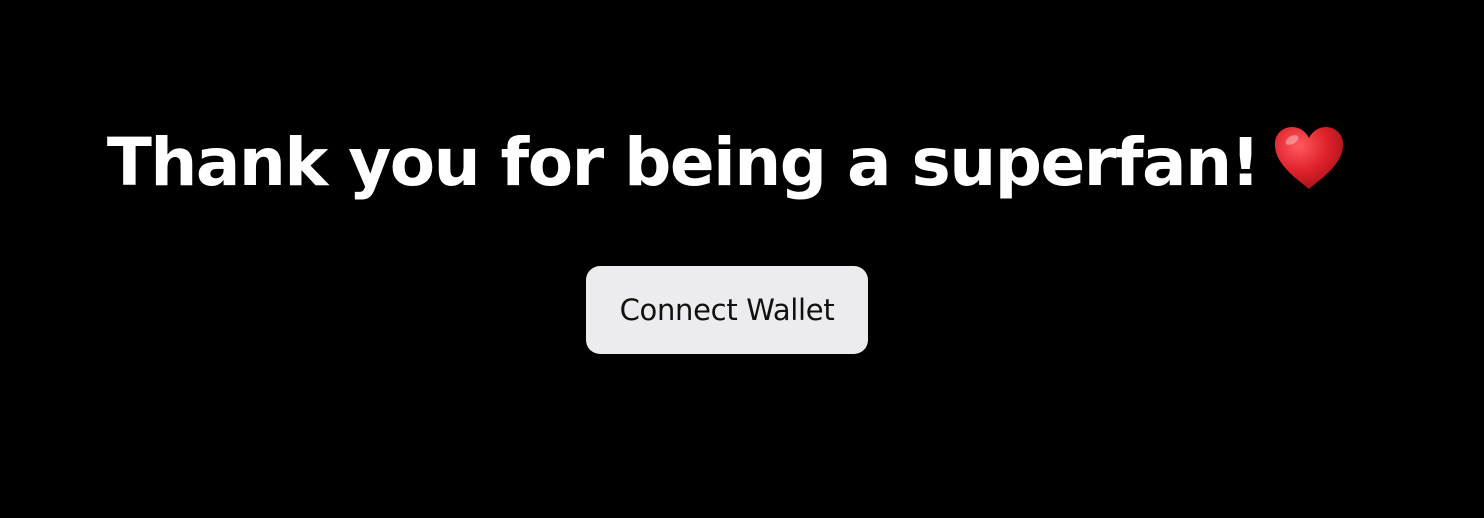 The width and height of the screenshot is (1484, 518). Describe the element at coordinates (1309, 158) in the screenshot. I see `heart-icon` at that location.